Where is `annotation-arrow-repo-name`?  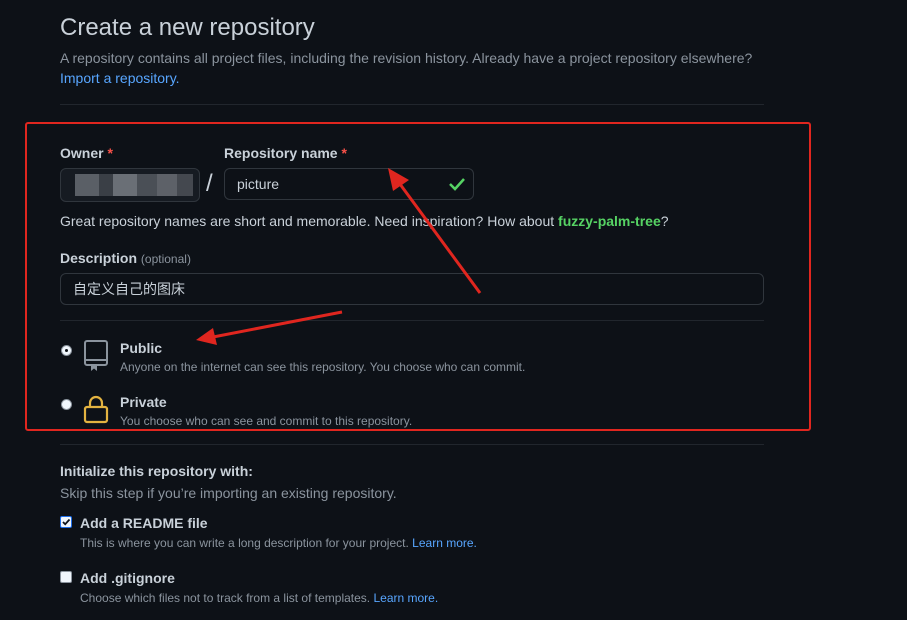
annotation-arrow-repo-name is located at coordinates (438, 236).